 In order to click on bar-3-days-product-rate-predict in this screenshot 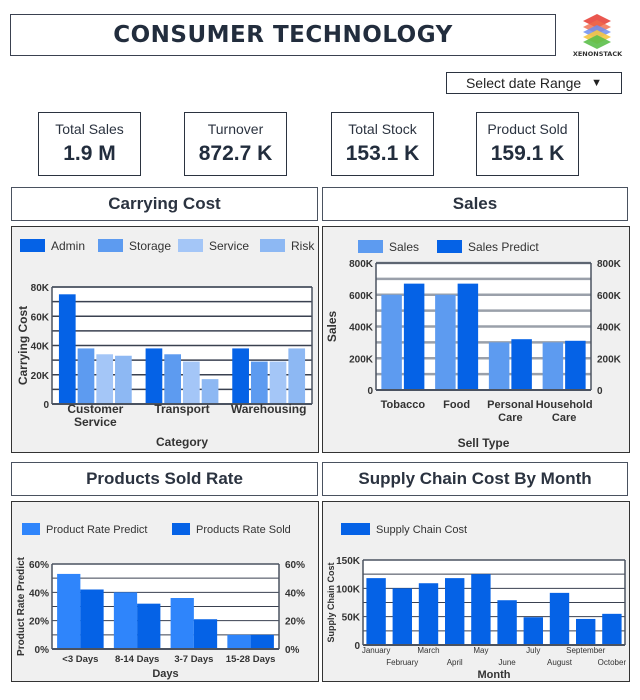, I will do `click(69, 611)`.